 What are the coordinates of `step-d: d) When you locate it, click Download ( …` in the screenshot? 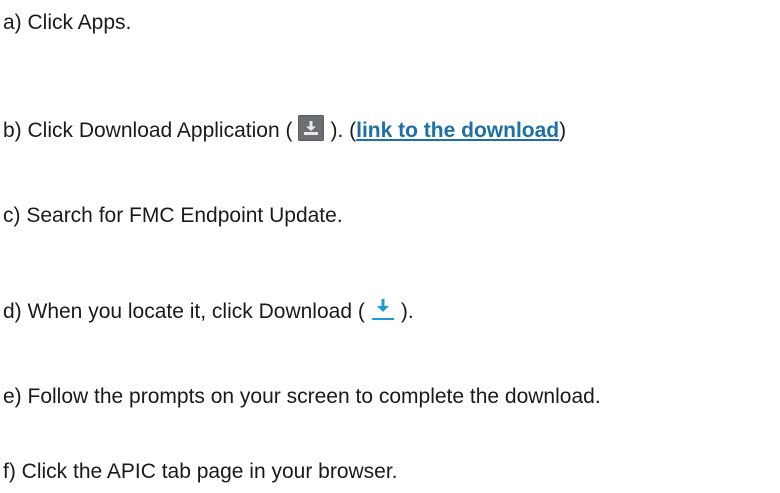 It's located at (208, 312).